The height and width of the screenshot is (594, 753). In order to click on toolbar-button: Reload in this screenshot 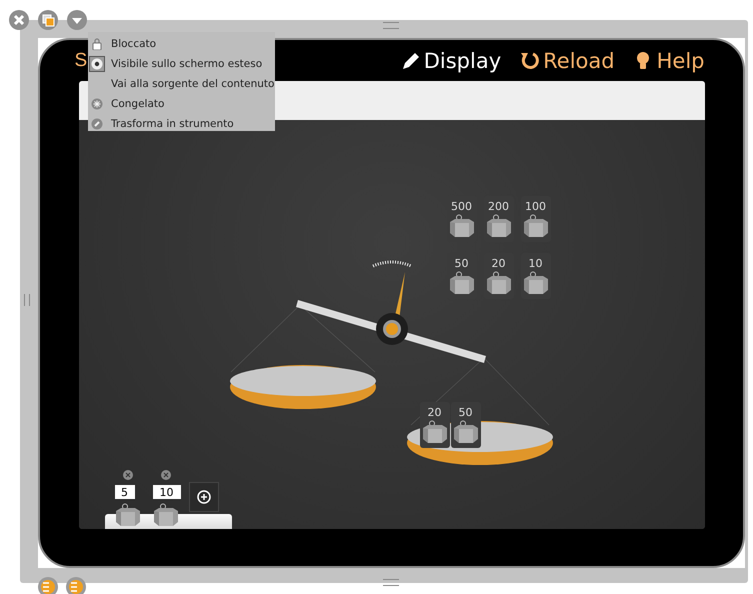, I will do `click(567, 60)`.